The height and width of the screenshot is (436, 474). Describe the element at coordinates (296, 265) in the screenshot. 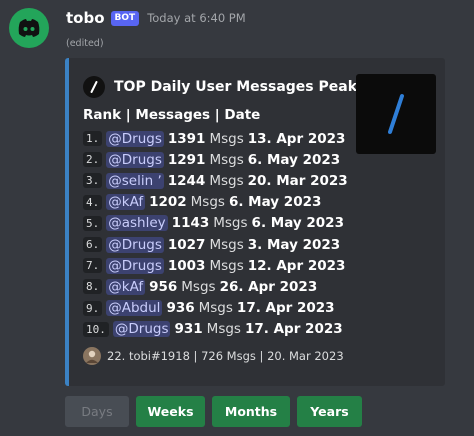

I see `peak-date: 12. Apr 2023` at that location.